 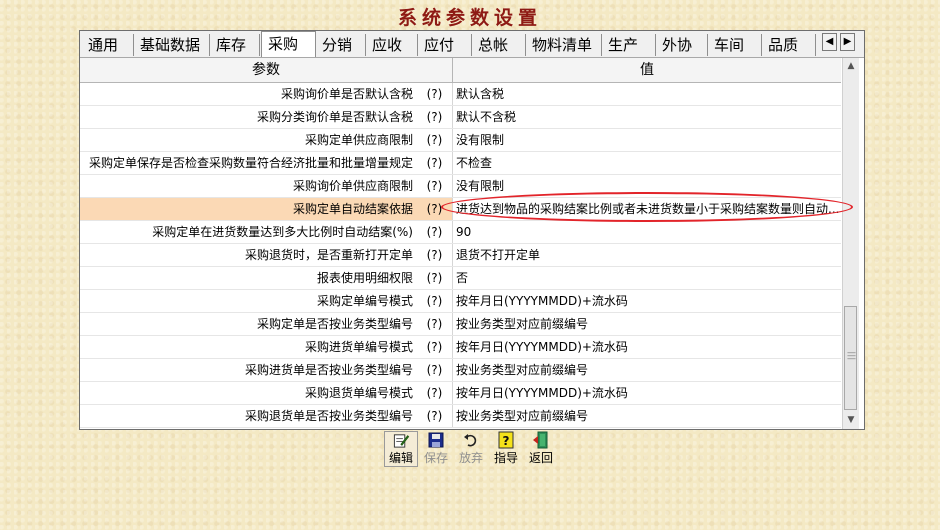 What do you see at coordinates (358, 393) in the screenshot?
I see `param-name: 采购退货单编号模式` at bounding box center [358, 393].